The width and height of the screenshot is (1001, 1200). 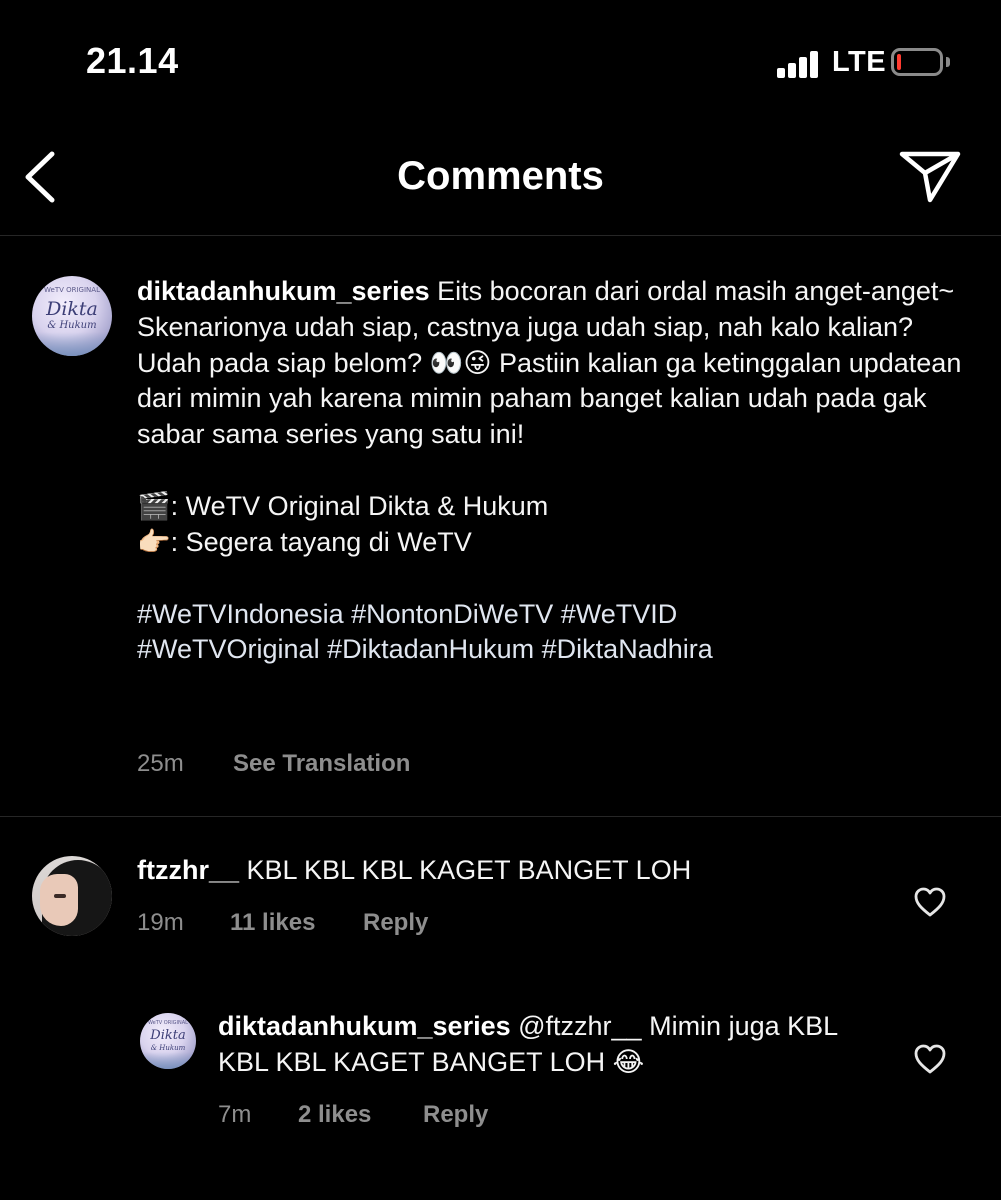 I want to click on avatar-eye, so click(x=60, y=896).